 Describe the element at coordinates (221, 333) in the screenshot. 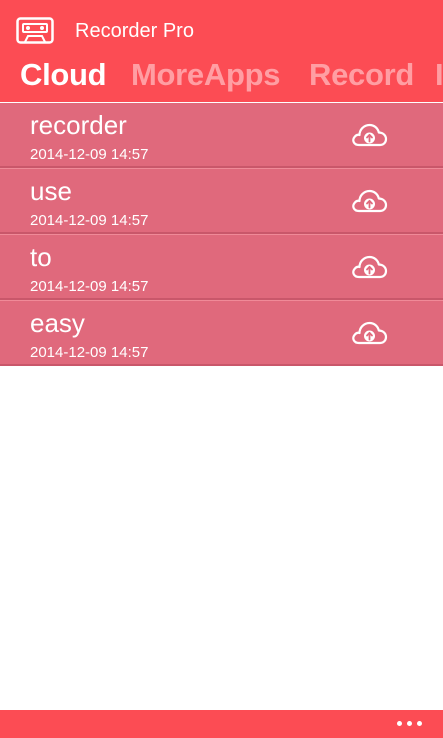

I see `list-item: easy 2014-12-09 14:57` at that location.